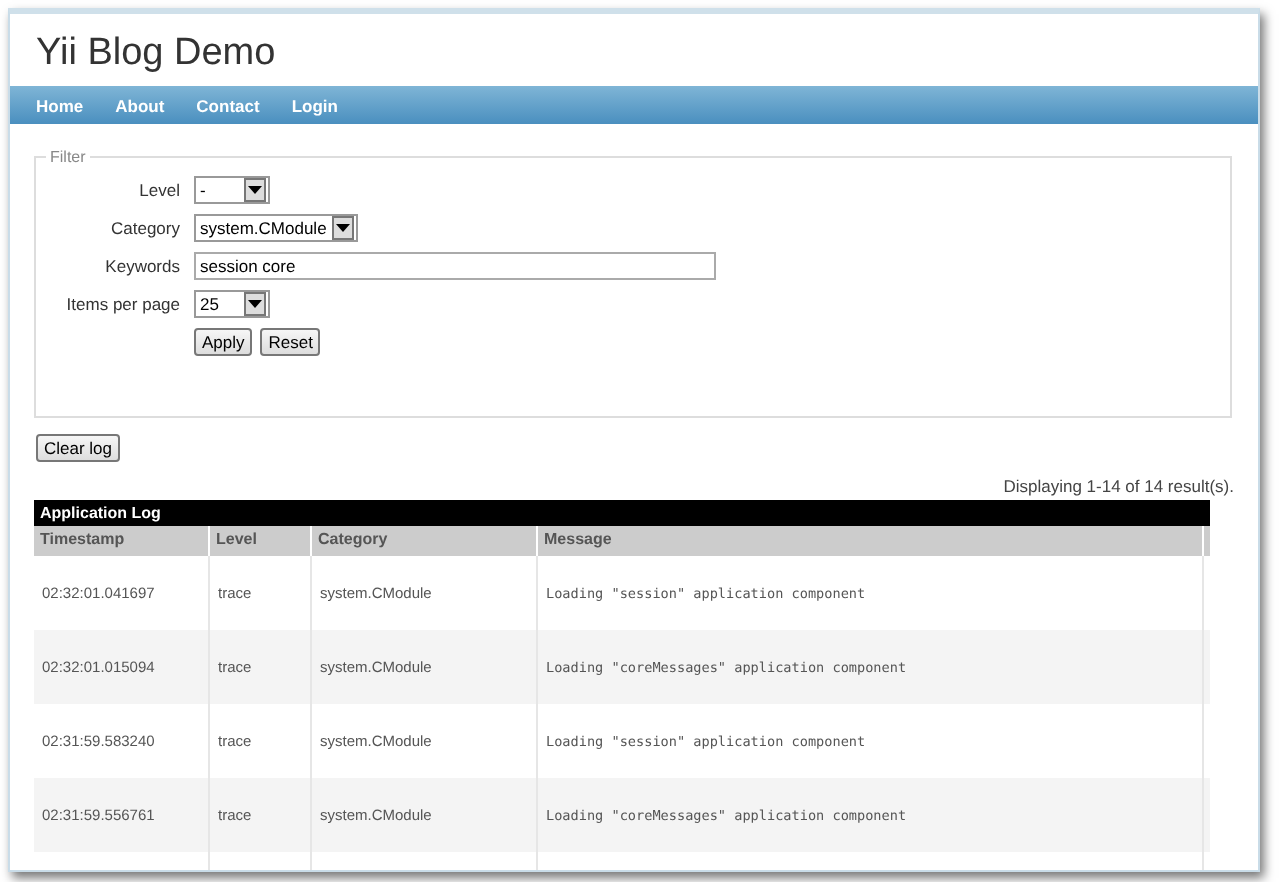 The width and height of the screenshot is (1280, 882). I want to click on dropdown: -, so click(232, 190).